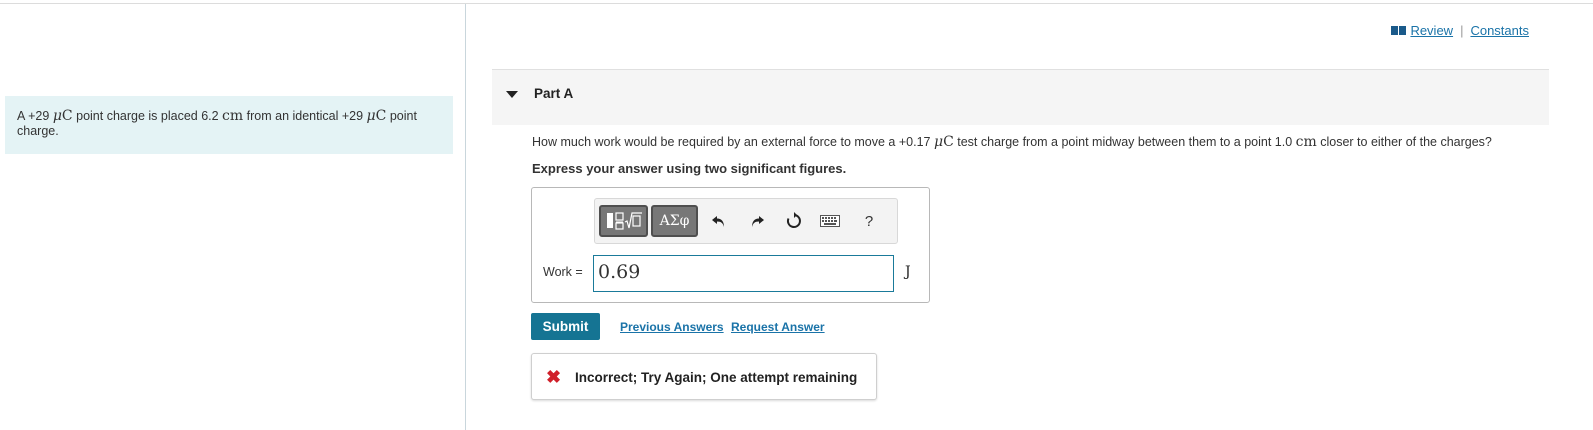 Image resolution: width=1593 pixels, height=430 pixels. I want to click on answer-input: 0.69, so click(743, 273).